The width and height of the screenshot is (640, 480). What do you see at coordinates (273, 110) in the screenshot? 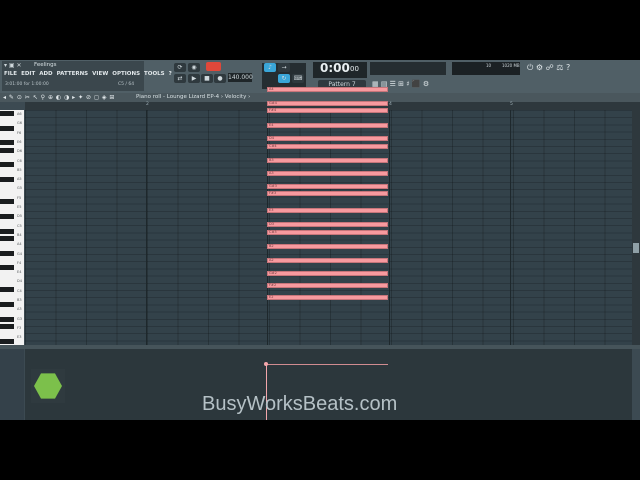
I see `note-label: F#4` at bounding box center [273, 110].